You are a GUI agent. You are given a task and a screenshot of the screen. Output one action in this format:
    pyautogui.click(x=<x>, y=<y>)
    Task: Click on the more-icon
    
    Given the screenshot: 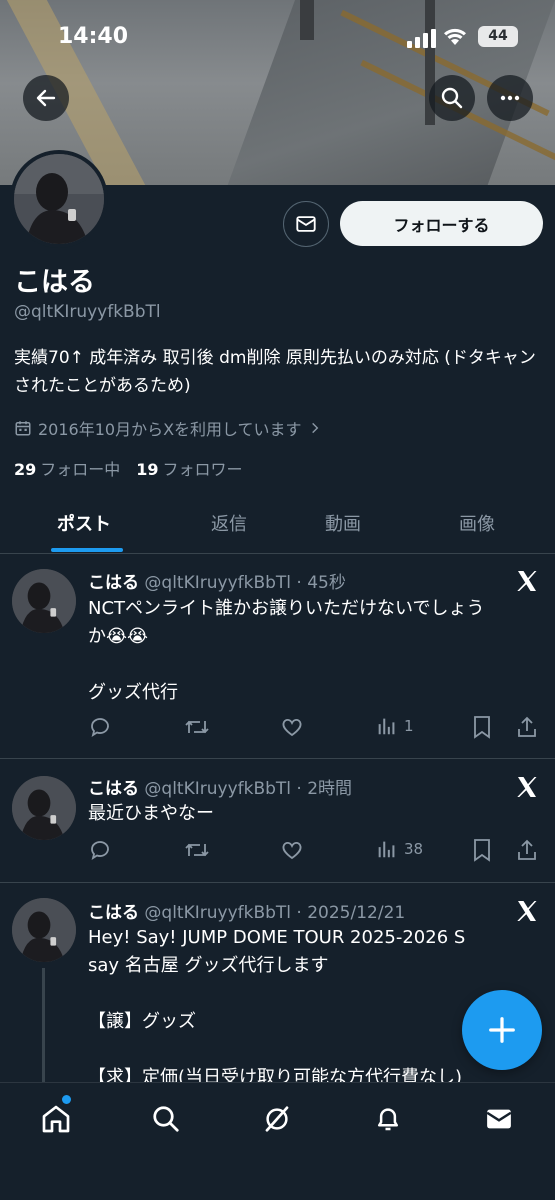 What is the action you would take?
    pyautogui.click(x=510, y=98)
    